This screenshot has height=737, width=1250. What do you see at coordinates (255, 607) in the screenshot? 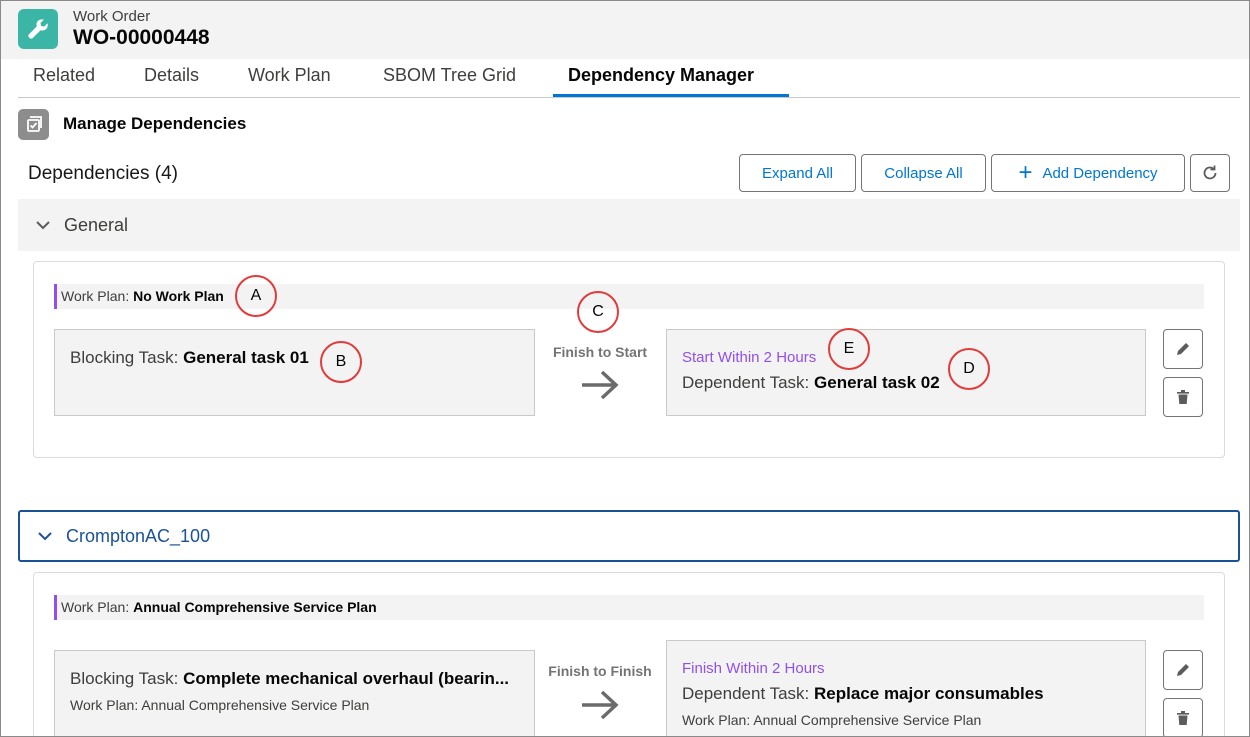
I see `work-plan-name: Annual Comprehensive Service Plan` at bounding box center [255, 607].